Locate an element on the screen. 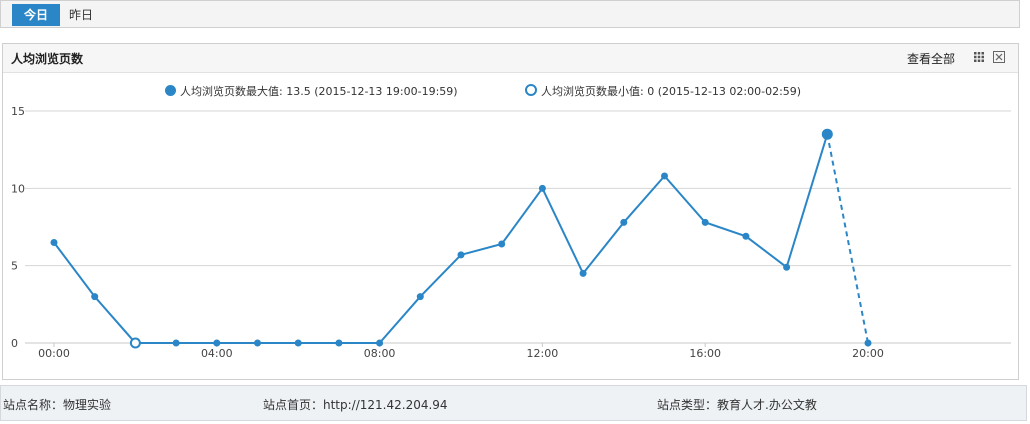 Image resolution: width=1030 pixels, height=424 pixels. max-point is located at coordinates (827, 134).